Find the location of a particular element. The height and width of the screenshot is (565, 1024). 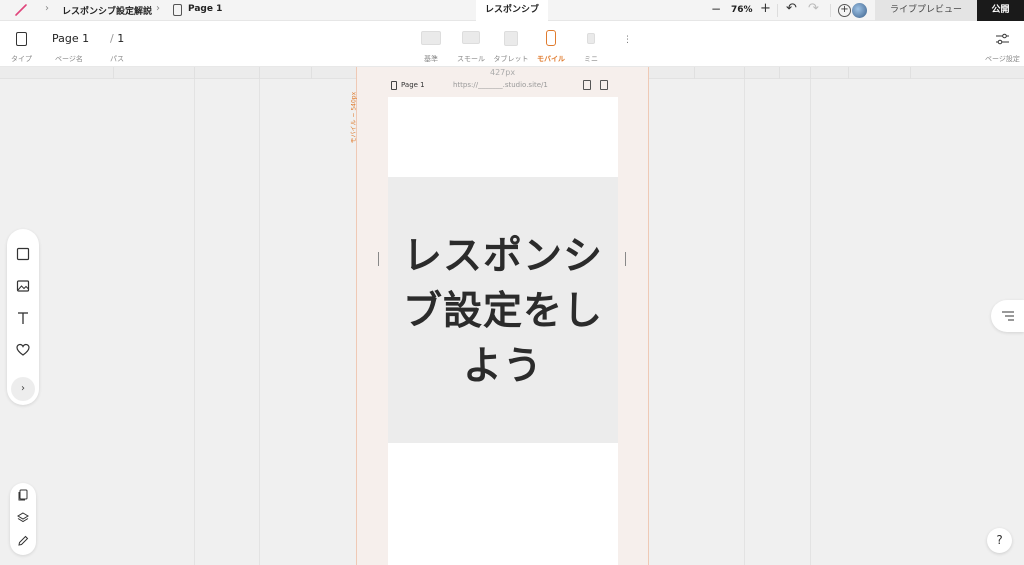

mobile-icon is located at coordinates (551, 38).